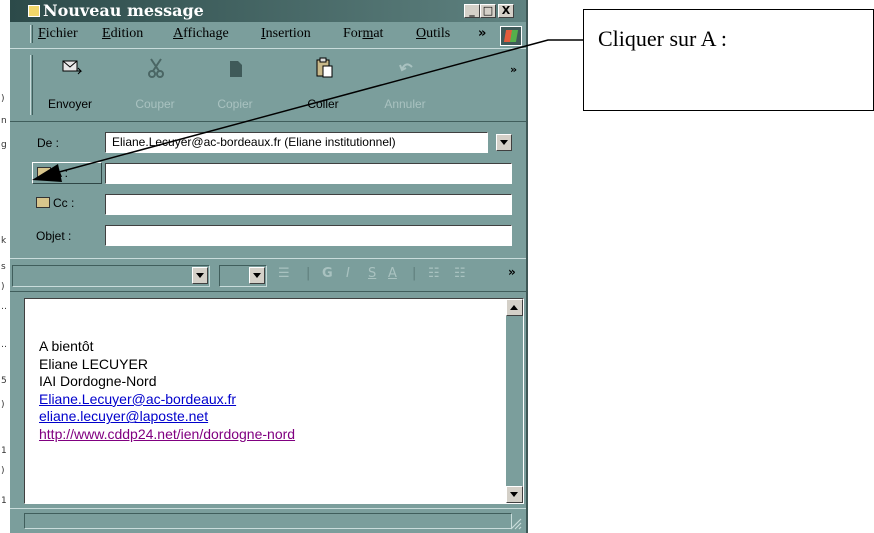  What do you see at coordinates (405, 104) in the screenshot?
I see `undo-label: Annuler` at bounding box center [405, 104].